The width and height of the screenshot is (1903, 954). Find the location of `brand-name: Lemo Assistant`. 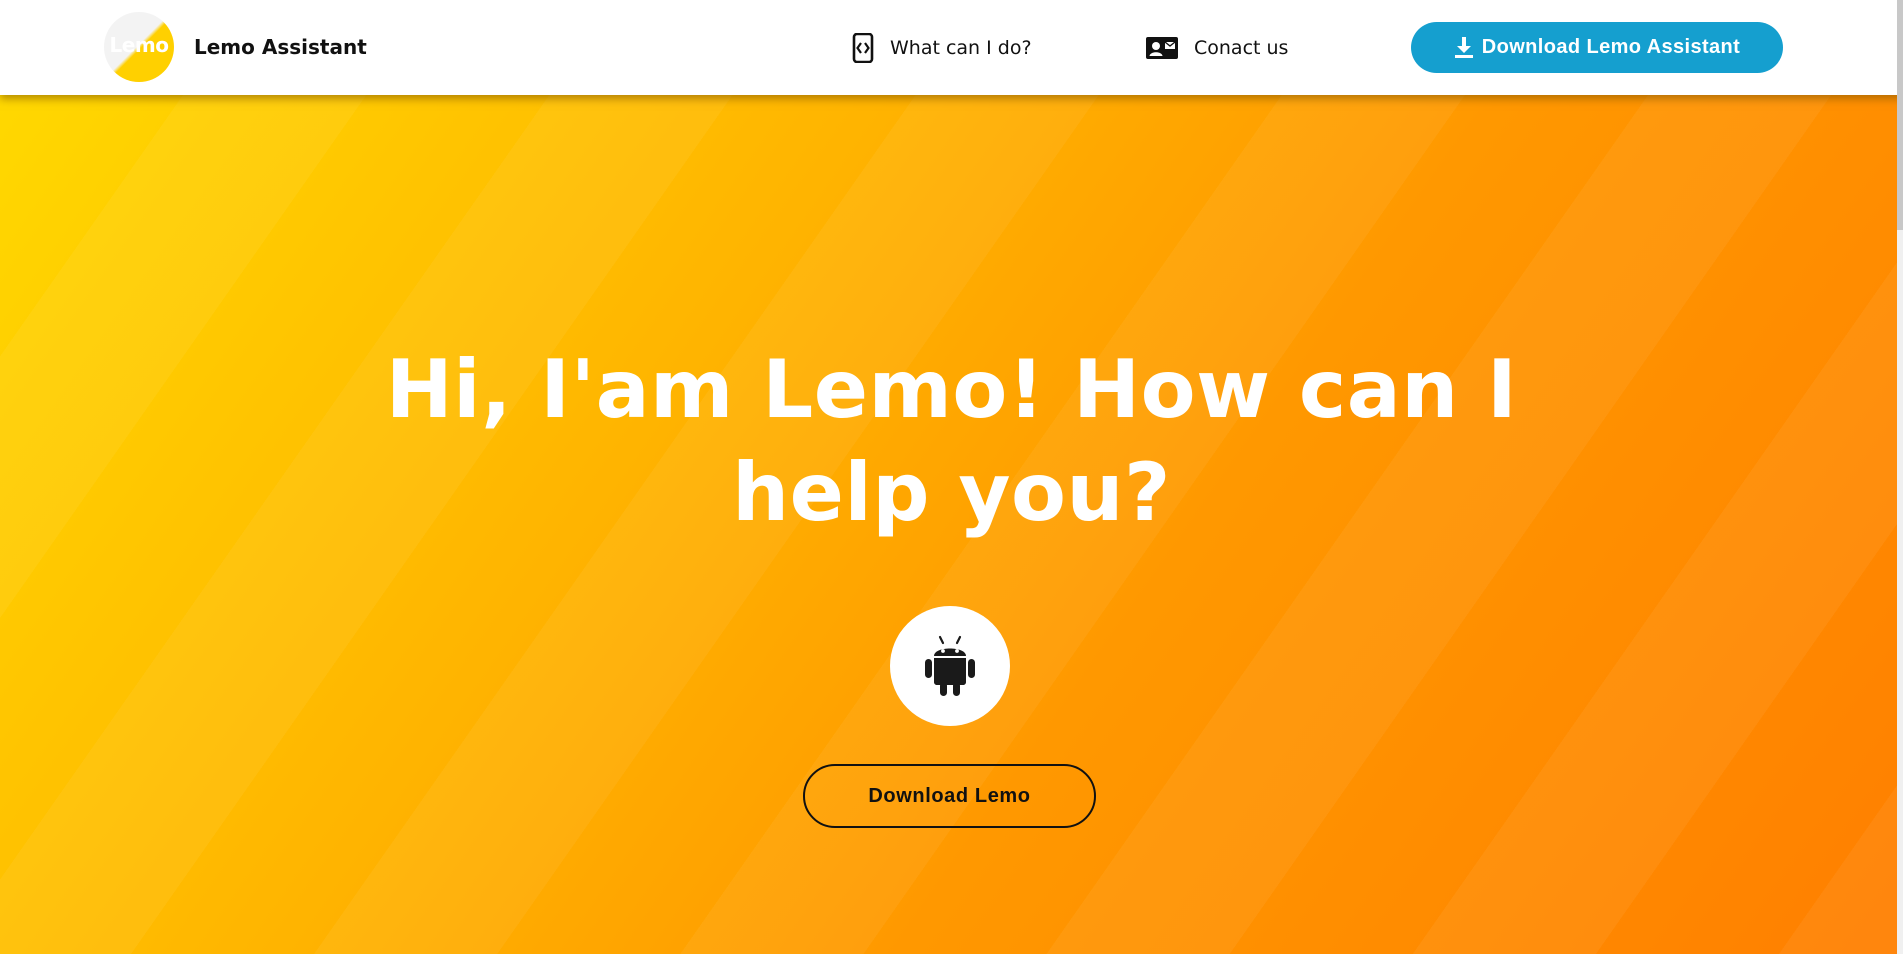

brand-name: Lemo Assistant is located at coordinates (280, 47).